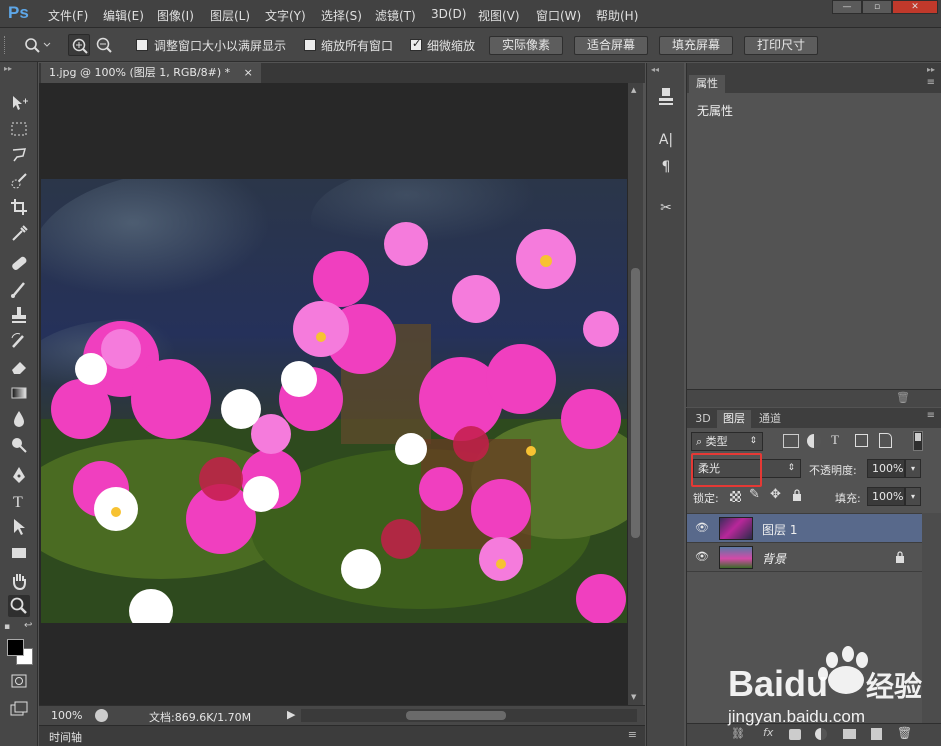 The image size is (941, 746). What do you see at coordinates (416, 44) in the screenshot?
I see `scrubby-zoom-checkbox` at bounding box center [416, 44].